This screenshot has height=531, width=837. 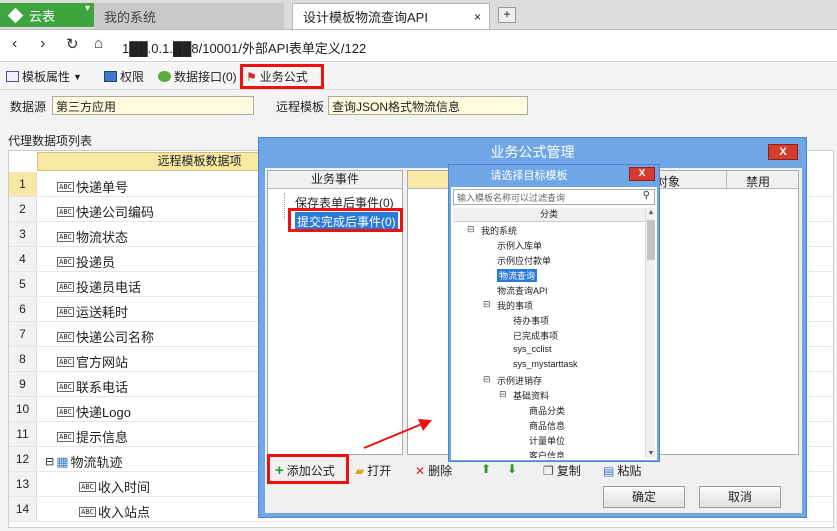 What do you see at coordinates (758, 181) in the screenshot?
I see `column-disabled: 禁用` at bounding box center [758, 181].